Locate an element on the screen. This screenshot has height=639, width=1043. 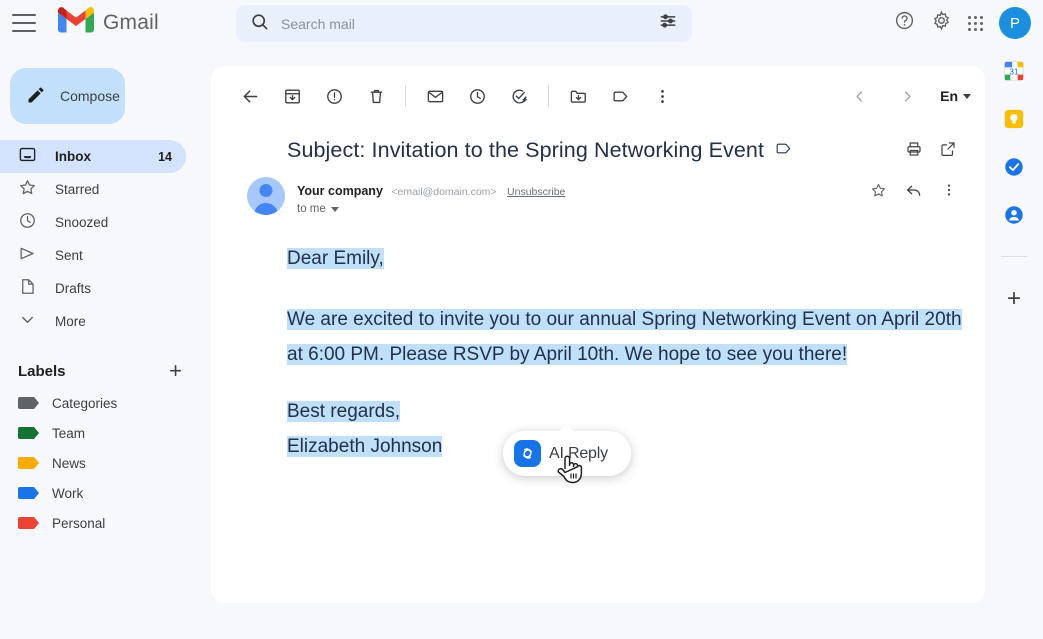
email-toolbar: En is located at coordinates (598, 96).